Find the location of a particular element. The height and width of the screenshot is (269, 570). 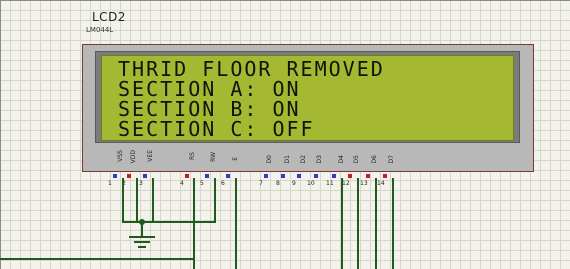

lcd-line-2: SECTION A: ON is located at coordinates (209, 89).